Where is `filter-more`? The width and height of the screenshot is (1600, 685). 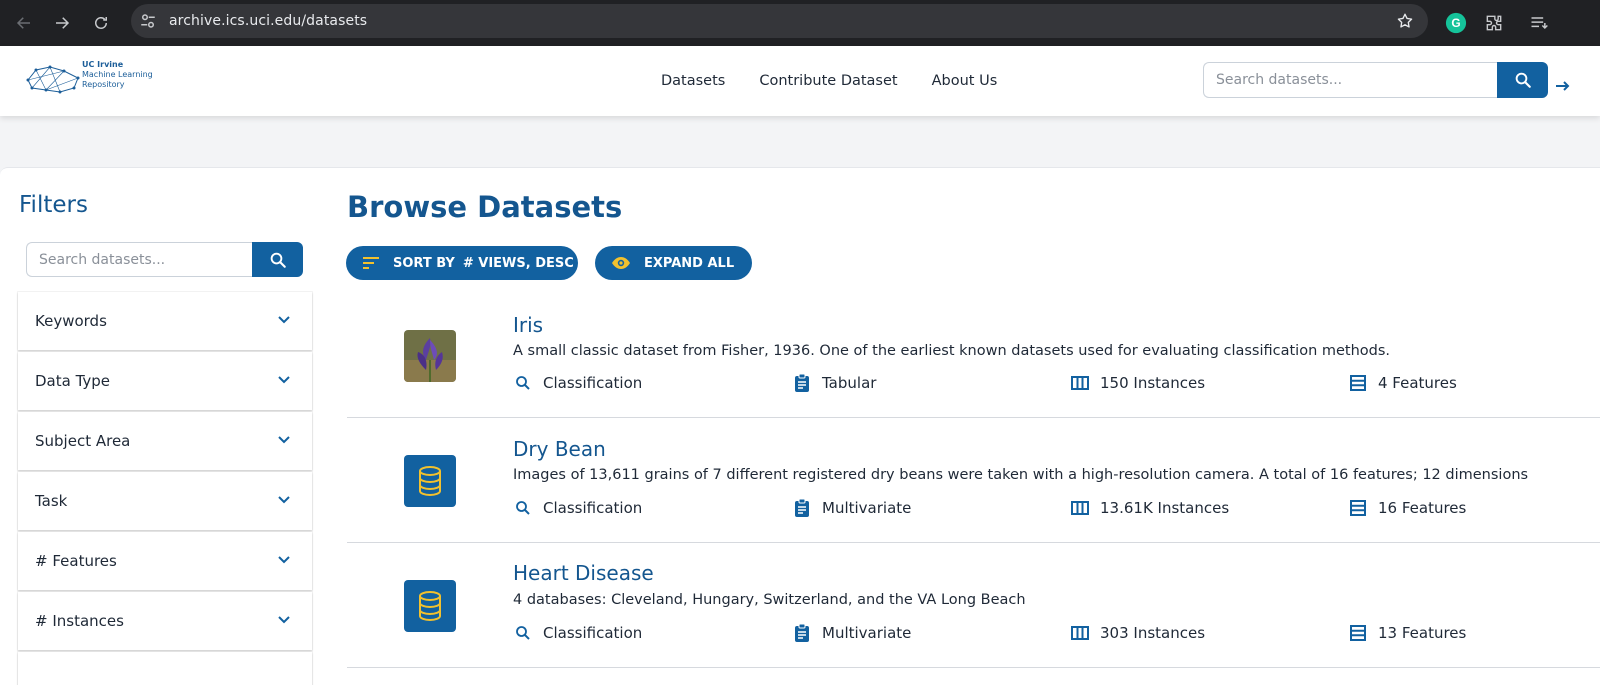 filter-more is located at coordinates (165, 668).